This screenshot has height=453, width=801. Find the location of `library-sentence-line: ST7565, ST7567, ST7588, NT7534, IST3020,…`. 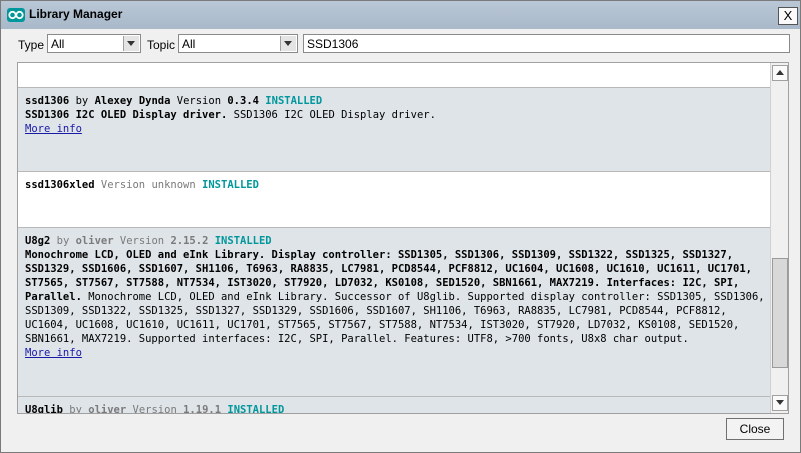

library-sentence-line: ST7565, ST7567, ST7588, NT7534, IST3020,… is located at coordinates (382, 283).